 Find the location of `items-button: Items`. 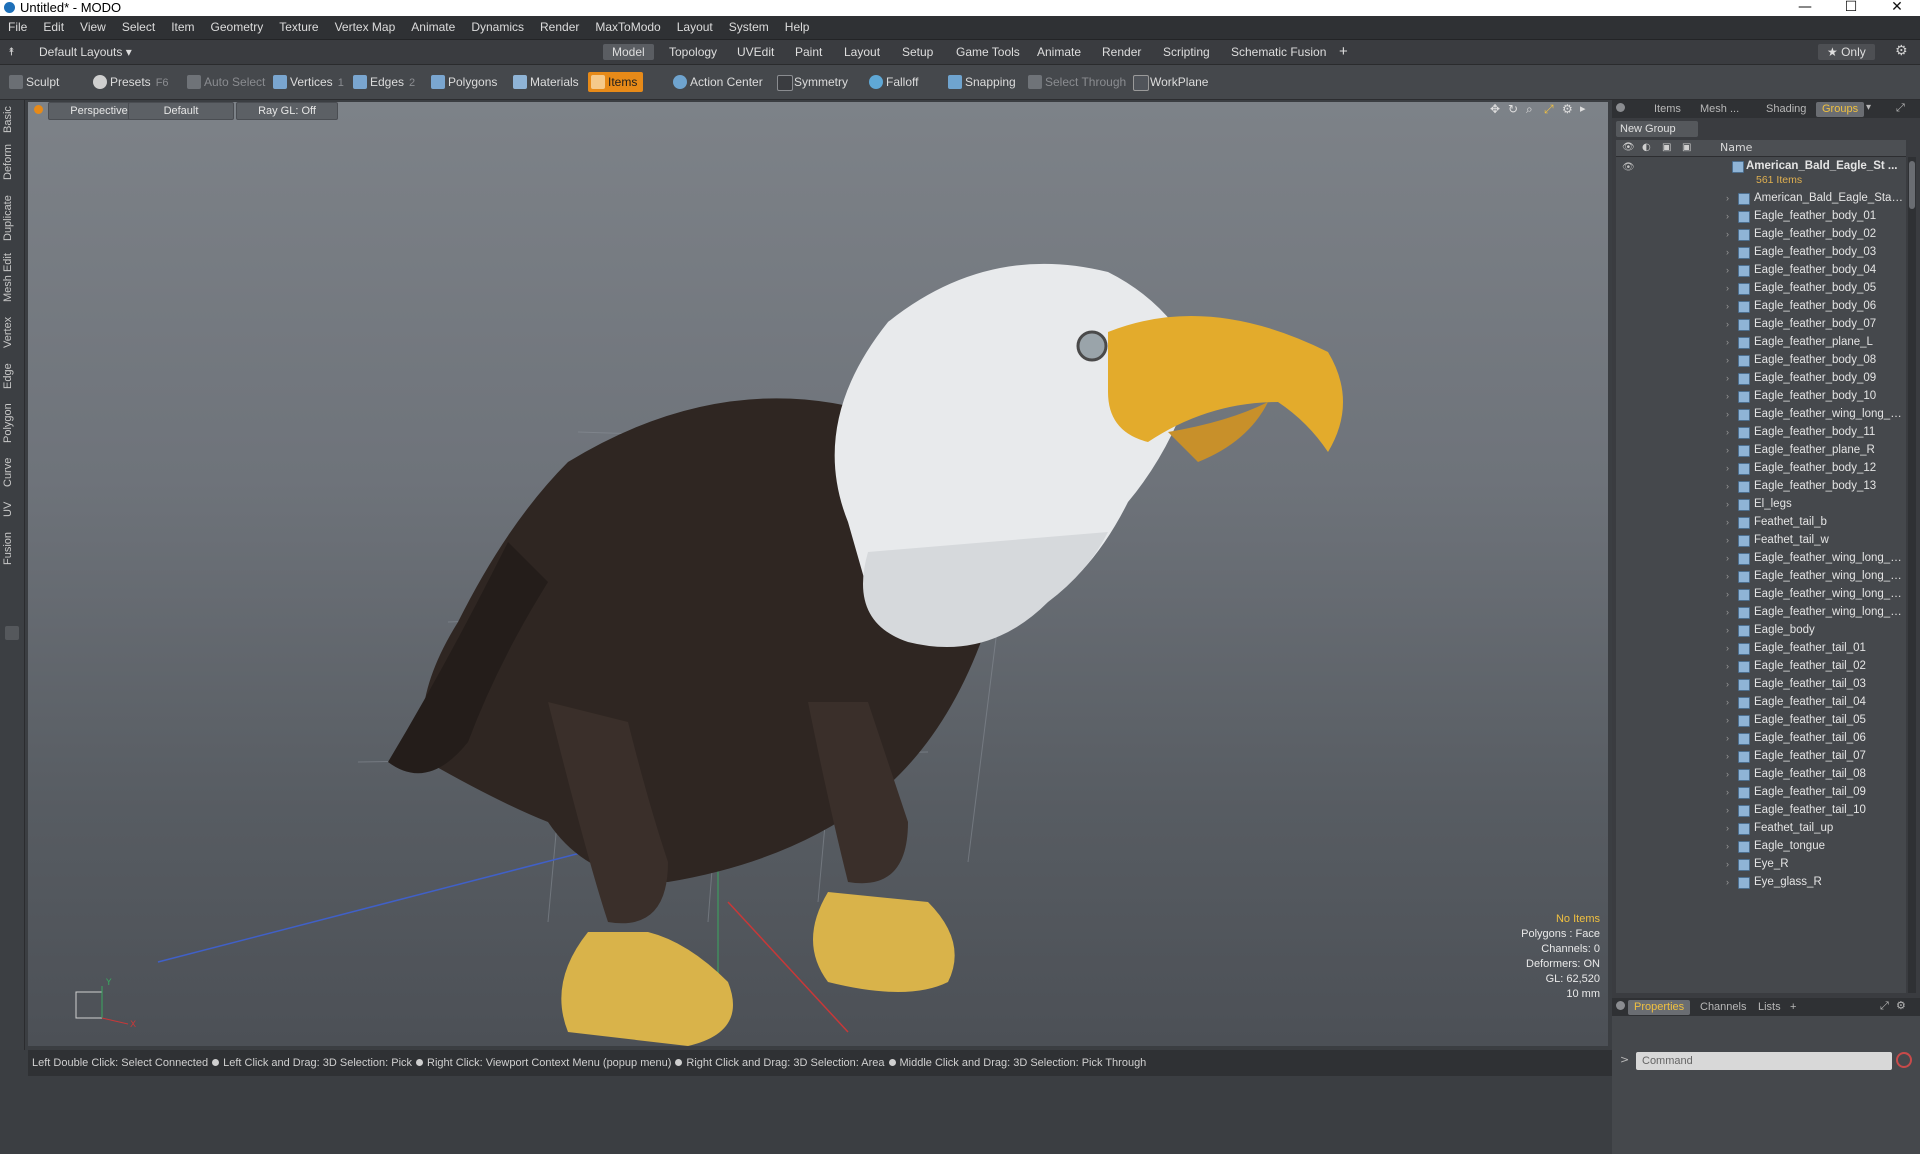

items-button: Items is located at coordinates (616, 82).